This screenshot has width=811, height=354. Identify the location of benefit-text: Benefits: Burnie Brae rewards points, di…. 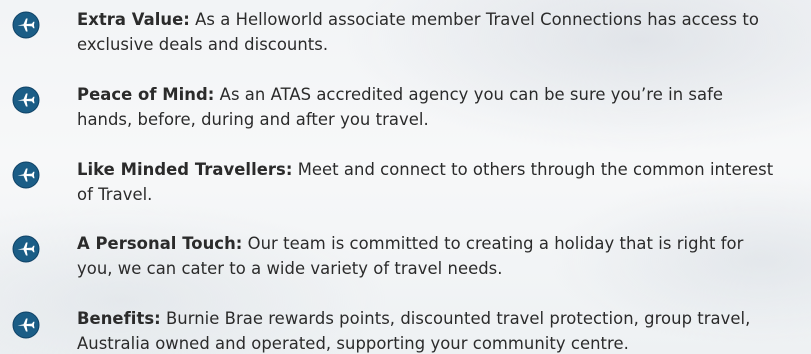
(443, 330).